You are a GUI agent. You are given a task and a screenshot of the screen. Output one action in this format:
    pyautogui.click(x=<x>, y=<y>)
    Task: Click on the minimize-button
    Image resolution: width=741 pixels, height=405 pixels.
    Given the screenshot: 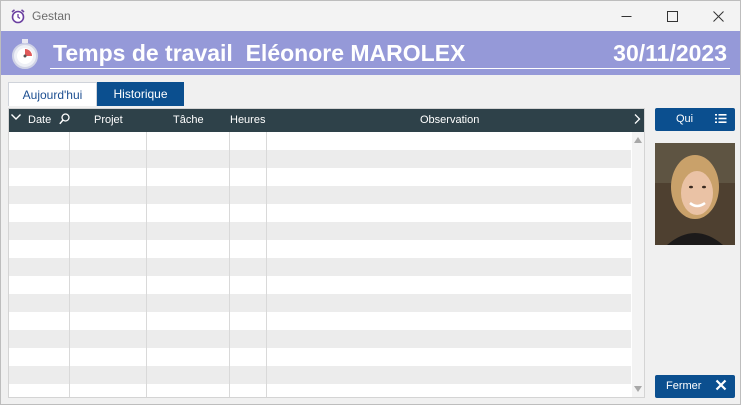 What is the action you would take?
    pyautogui.click(x=626, y=16)
    